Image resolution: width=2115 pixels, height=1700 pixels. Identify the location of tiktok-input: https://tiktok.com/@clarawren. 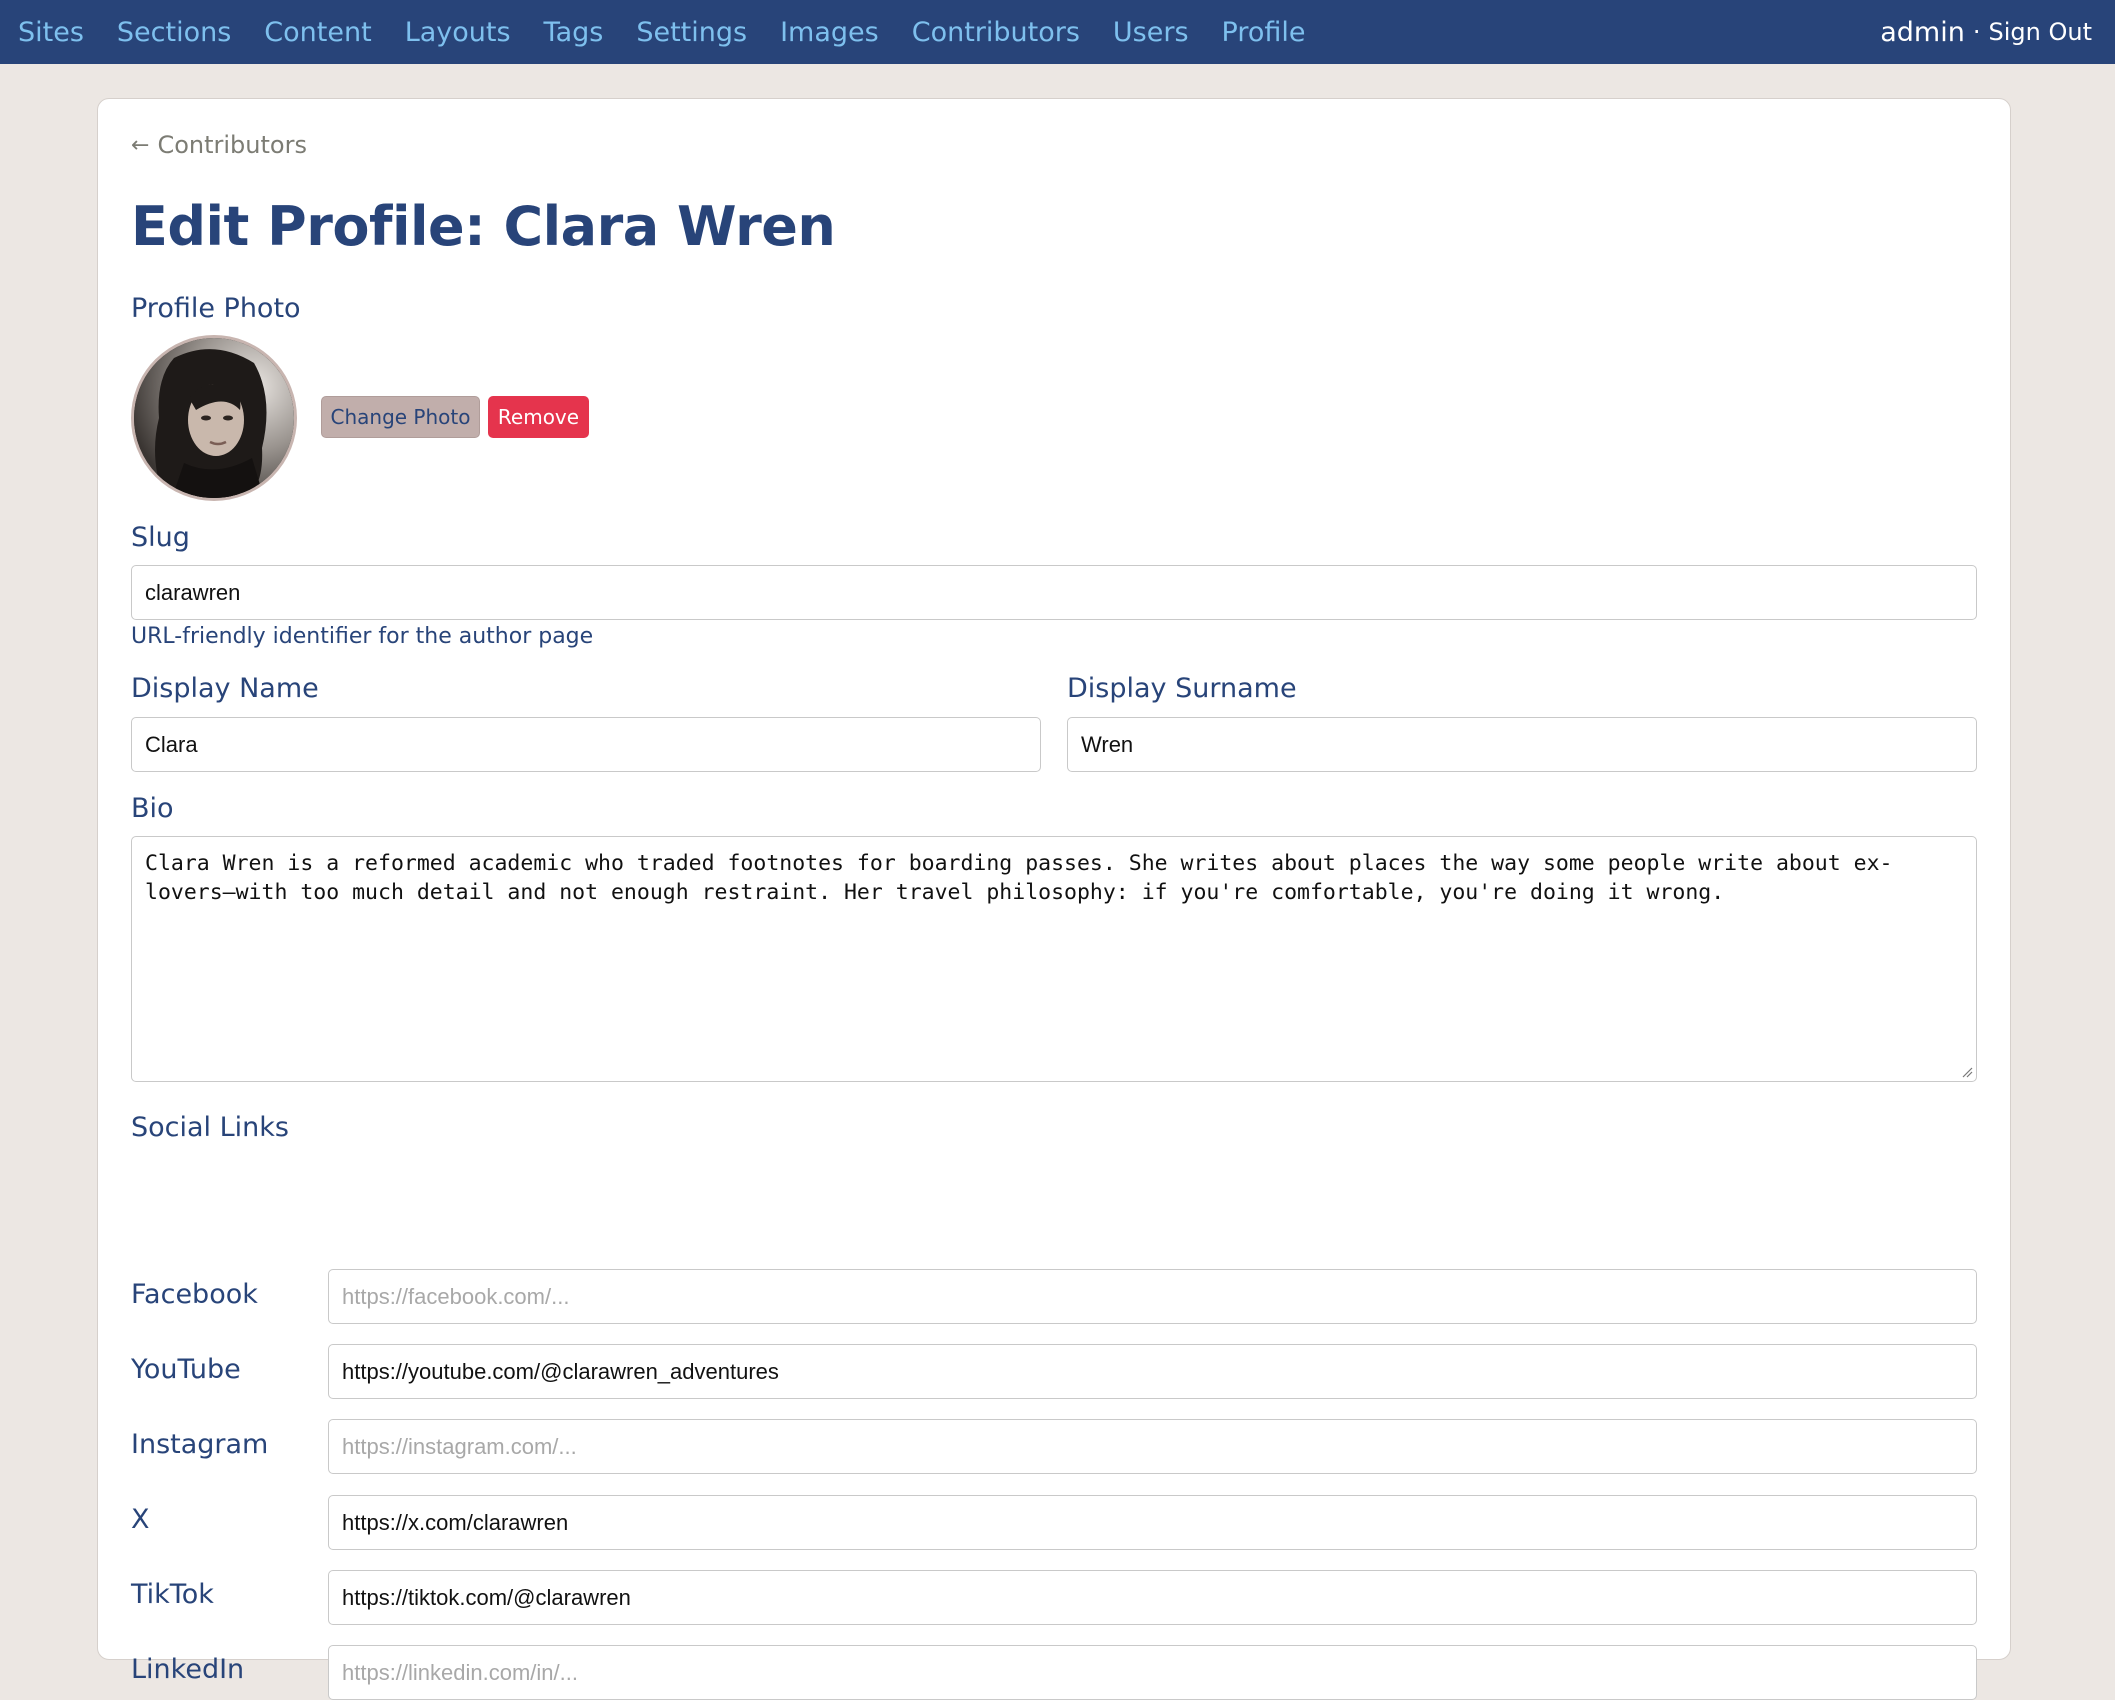
(1152, 1597).